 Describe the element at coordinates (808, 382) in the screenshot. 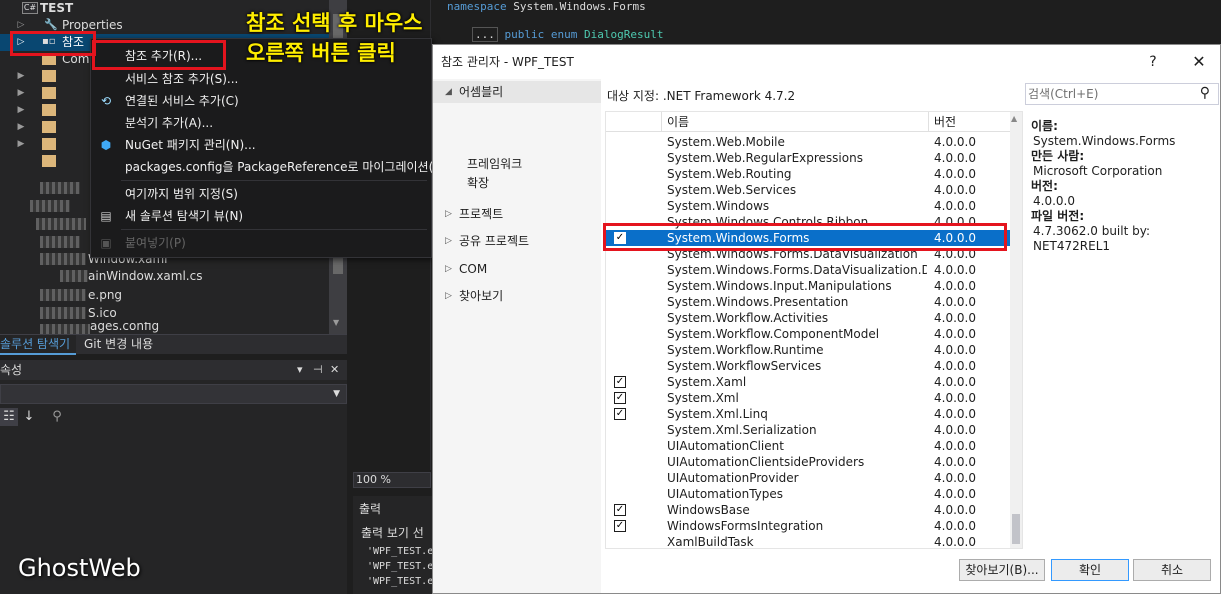

I see `list-row: ✓ System.Xaml 4.0.0.0` at that location.